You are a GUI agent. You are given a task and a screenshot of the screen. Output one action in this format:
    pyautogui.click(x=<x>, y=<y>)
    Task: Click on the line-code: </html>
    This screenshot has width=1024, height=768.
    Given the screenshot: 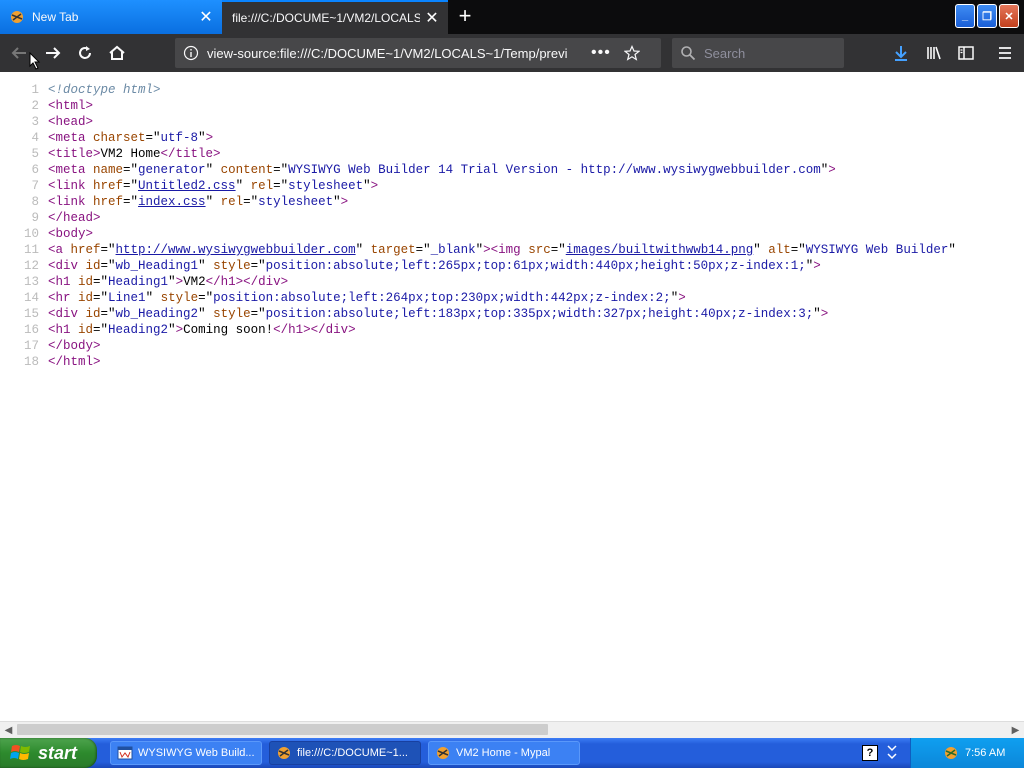 What is the action you would take?
    pyautogui.click(x=74, y=362)
    